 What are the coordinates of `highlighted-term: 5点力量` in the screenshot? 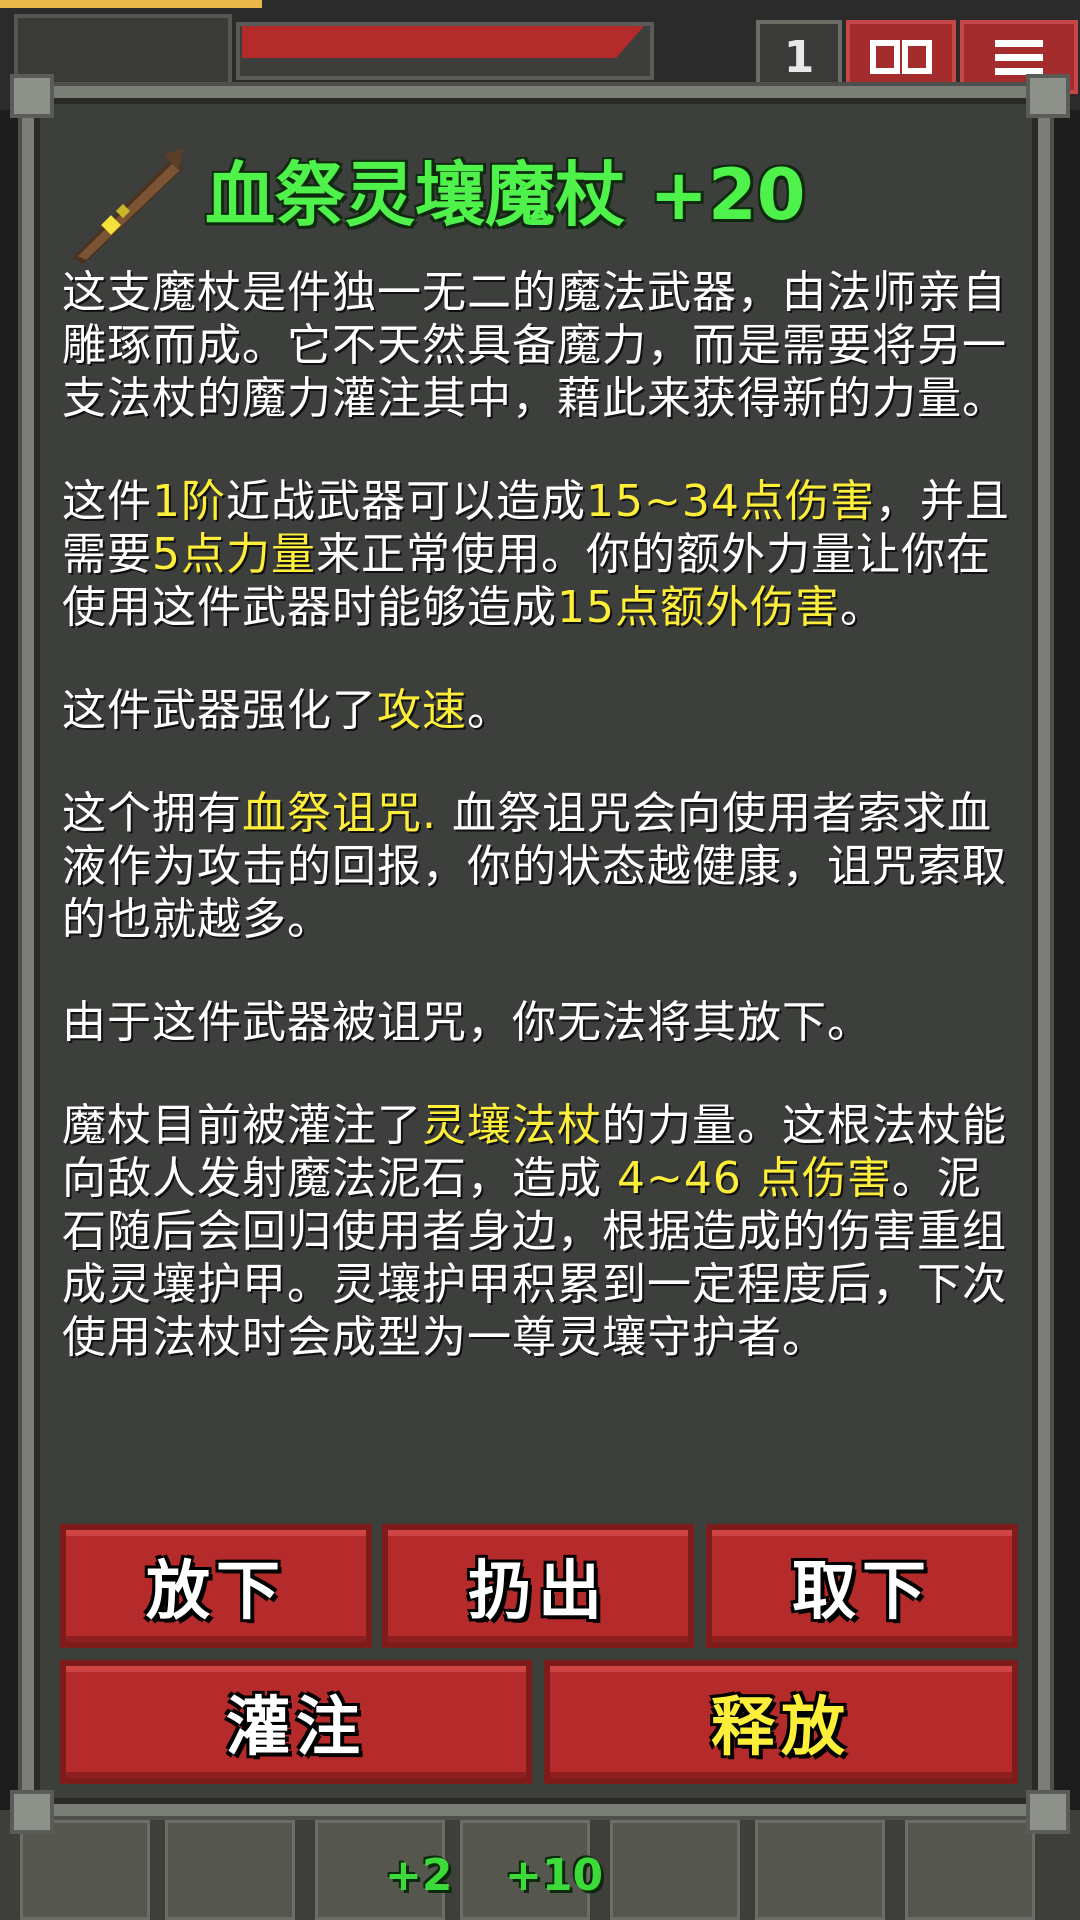 It's located at (234, 554).